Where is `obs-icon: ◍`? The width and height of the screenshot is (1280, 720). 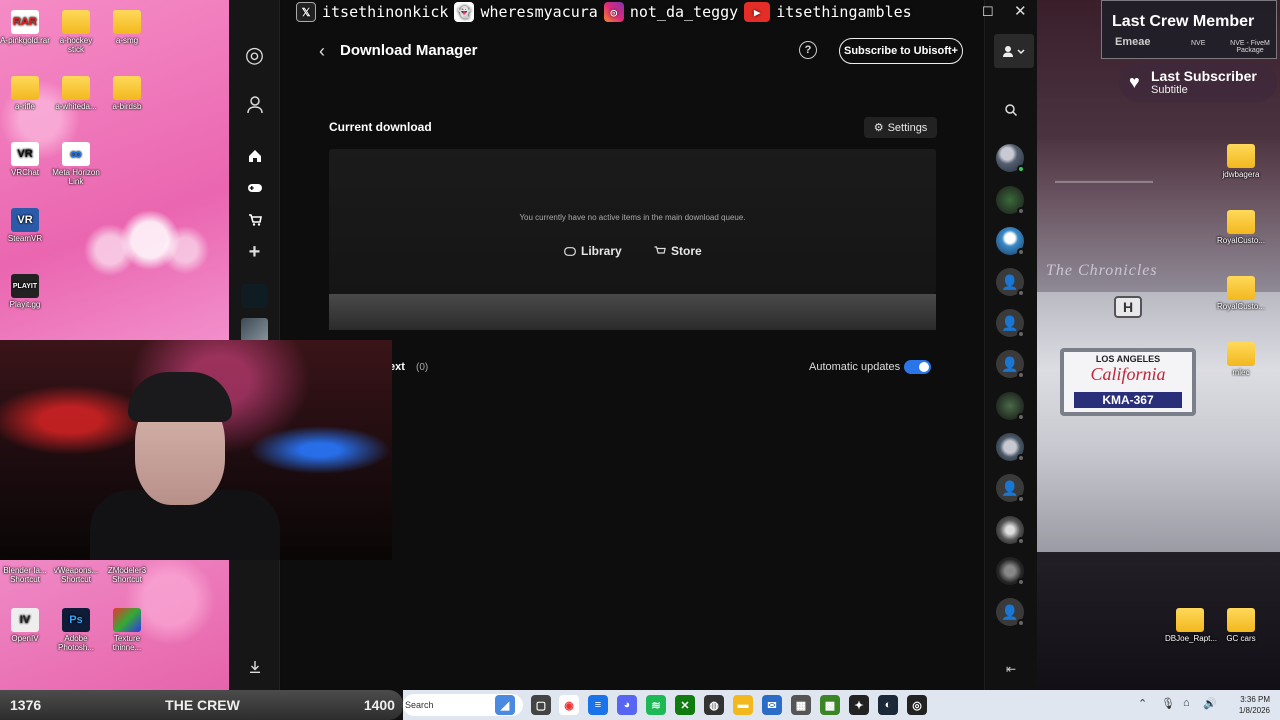 obs-icon: ◍ is located at coordinates (714, 705).